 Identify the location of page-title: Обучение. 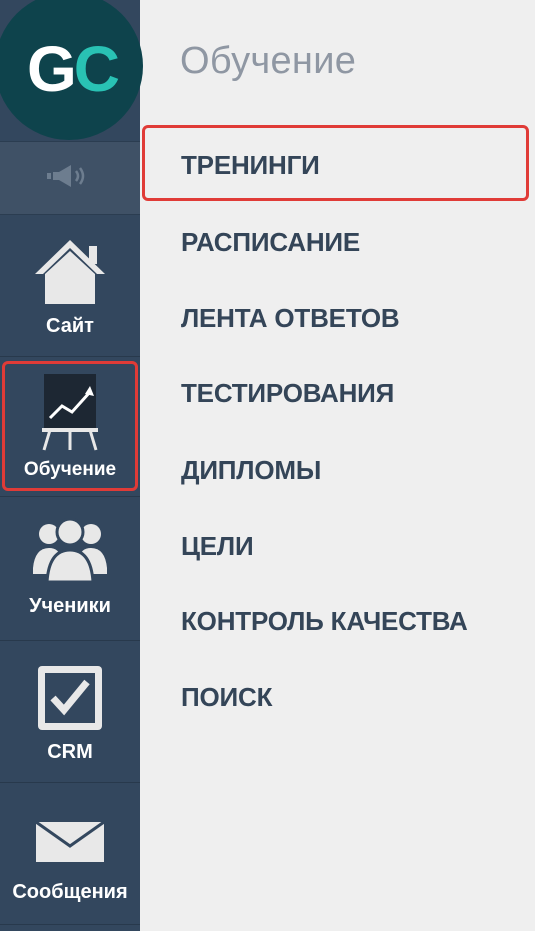
(268, 61).